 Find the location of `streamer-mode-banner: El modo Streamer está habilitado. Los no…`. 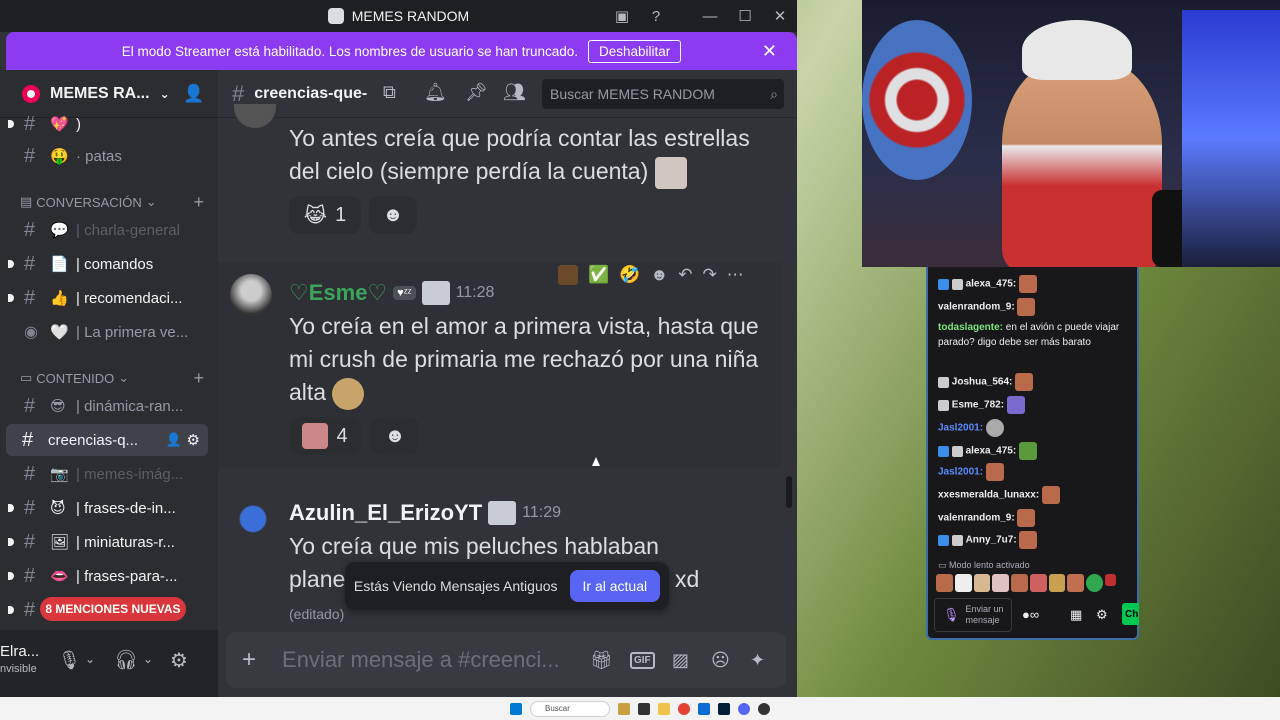

streamer-mode-banner: El modo Streamer está habilitado. Los no… is located at coordinates (401, 51).